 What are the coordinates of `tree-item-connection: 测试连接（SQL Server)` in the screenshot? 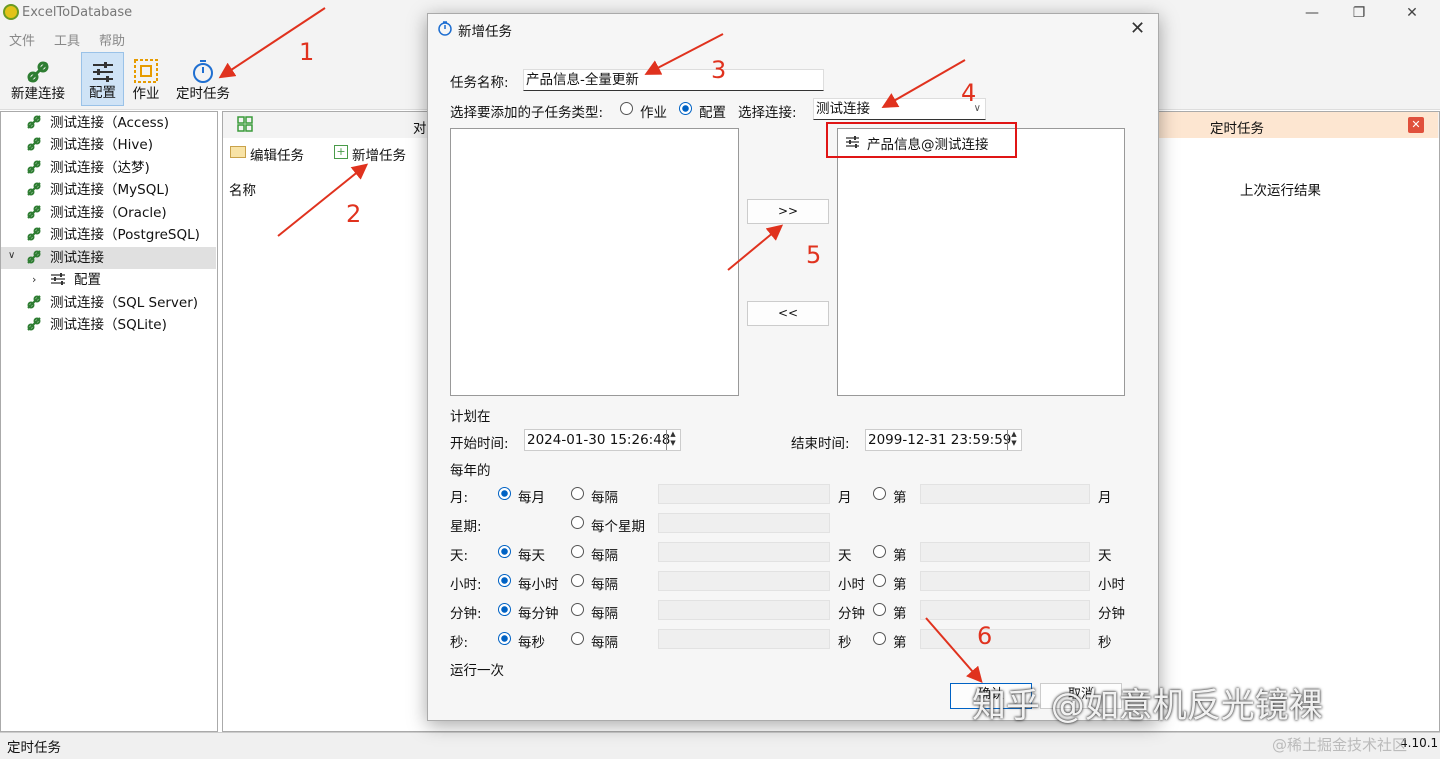 It's located at (112, 303).